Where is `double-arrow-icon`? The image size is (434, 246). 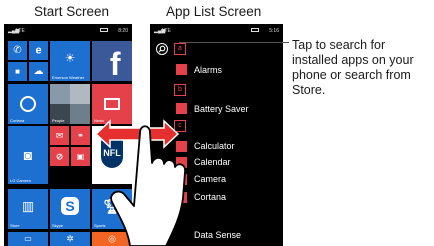 double-arrow-icon is located at coordinates (137, 134).